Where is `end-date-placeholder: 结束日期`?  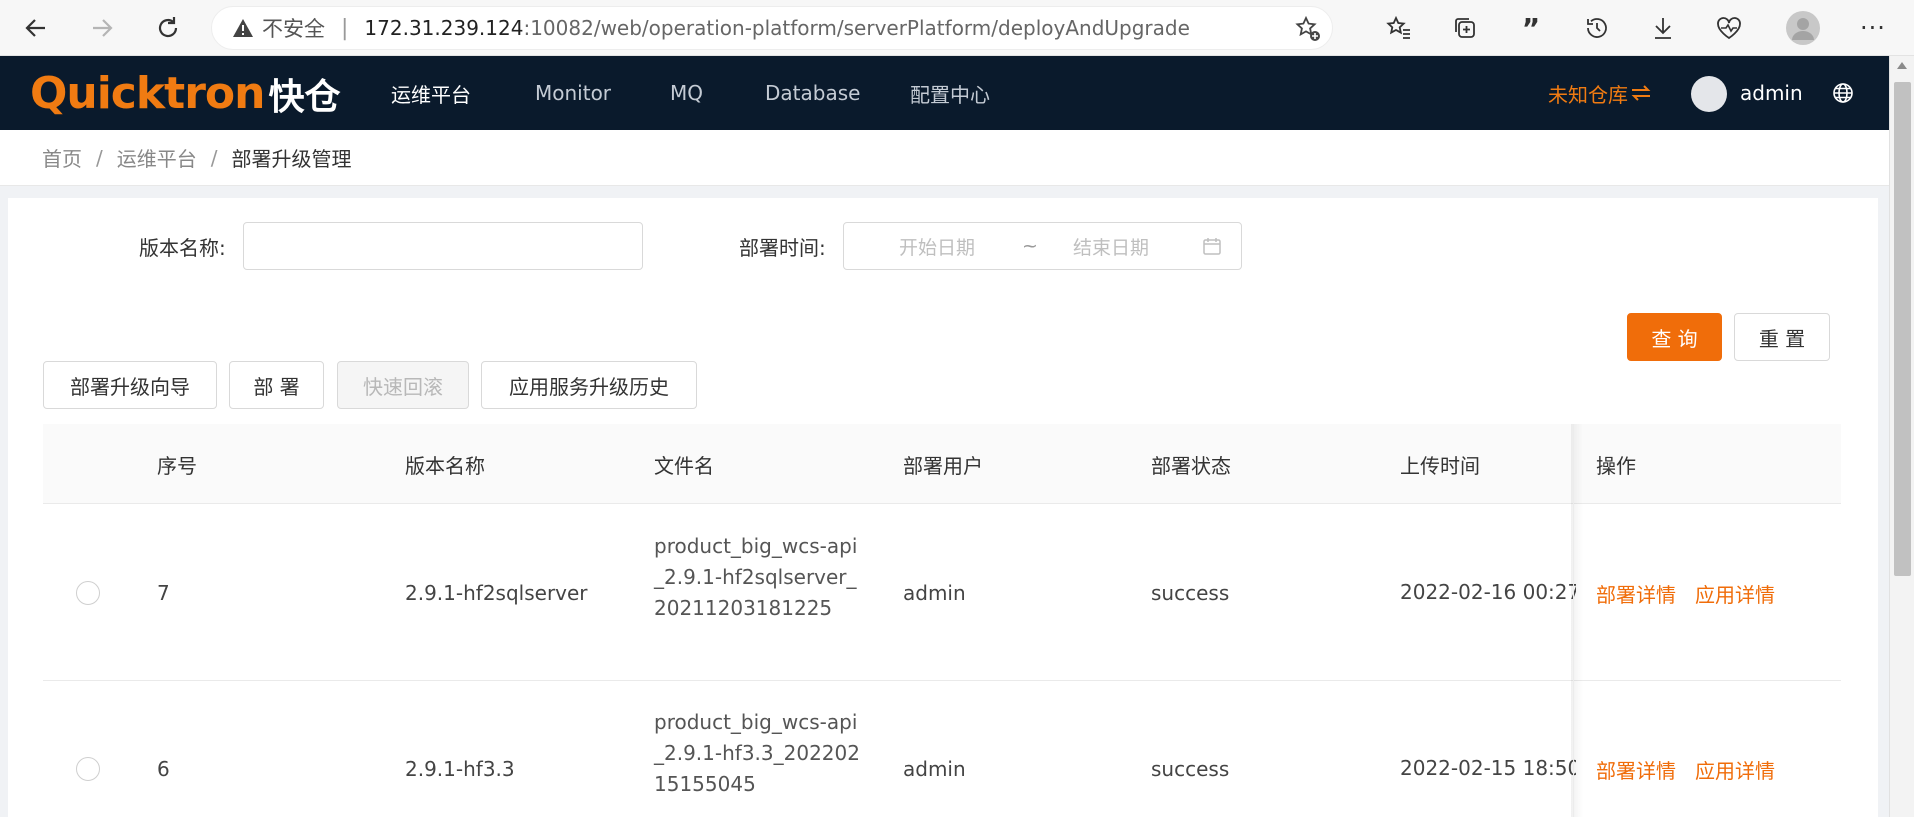
end-date-placeholder: 结束日期 is located at coordinates (1111, 246).